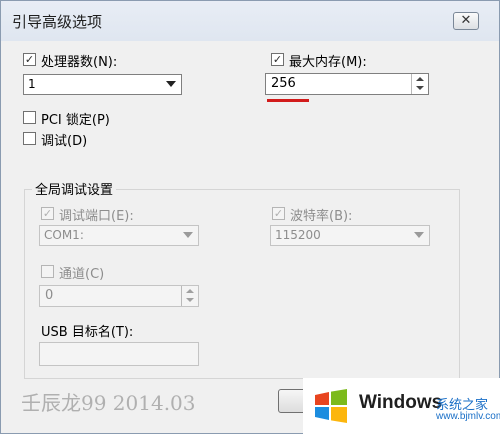  What do you see at coordinates (328, 62) in the screenshot?
I see `max-memory-label: 最大内存(M):` at bounding box center [328, 62].